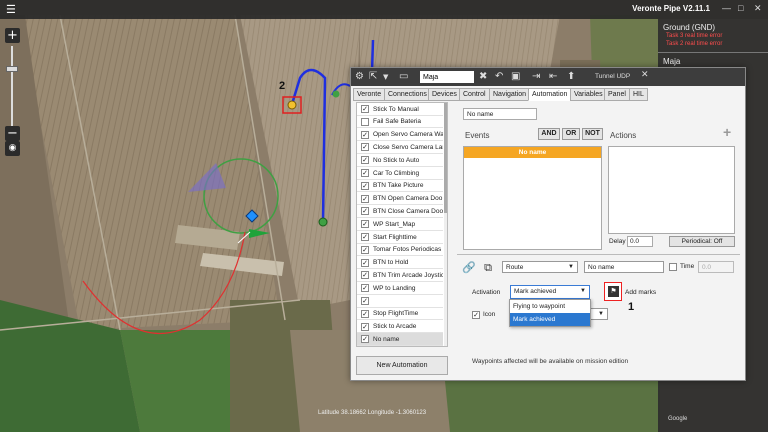 The height and width of the screenshot is (432, 768). What do you see at coordinates (592, 134) in the screenshot?
I see `not-button: NOT` at bounding box center [592, 134].